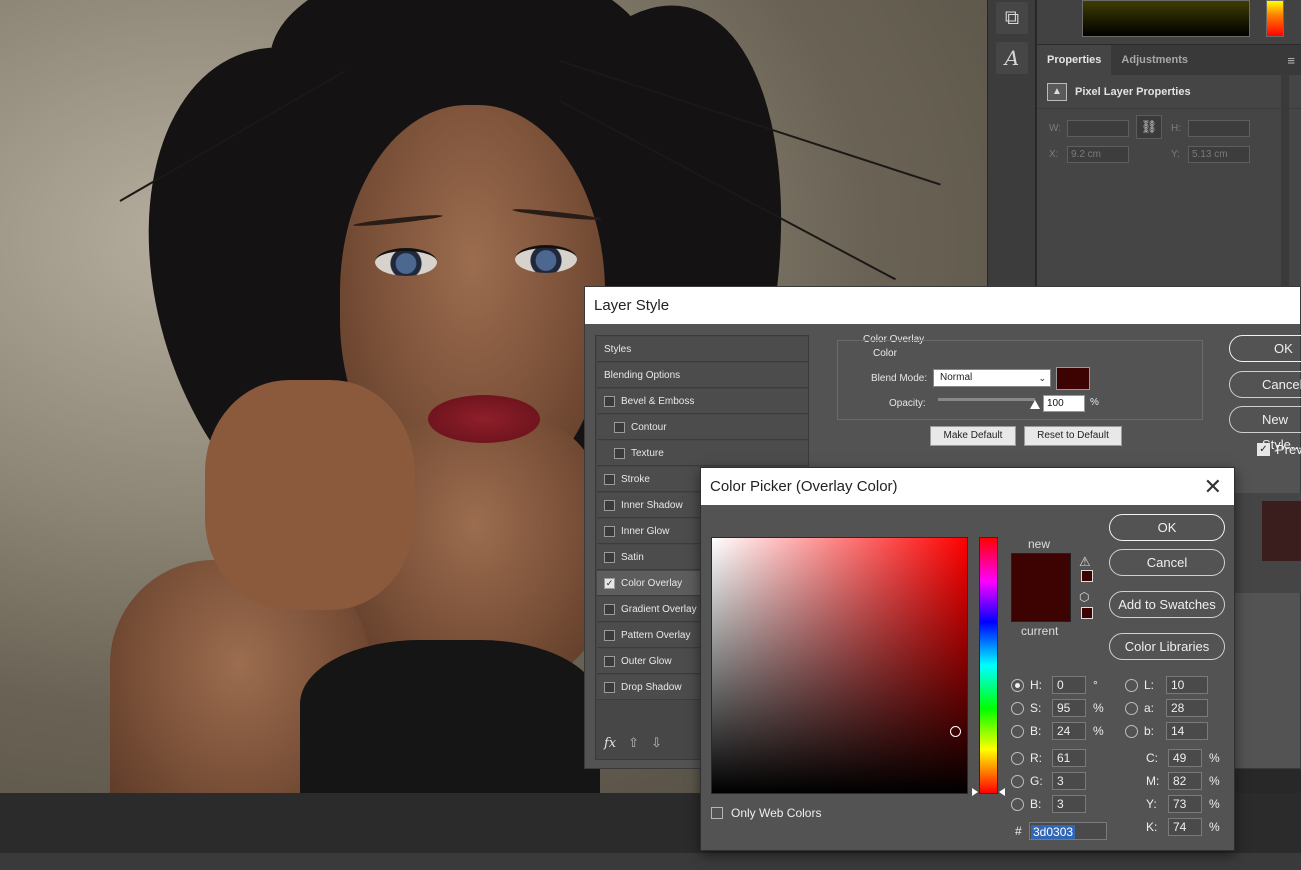 This screenshot has width=1301, height=870. What do you see at coordinates (1167, 562) in the screenshot?
I see `color-picker-cancel-button: Cancel` at bounding box center [1167, 562].